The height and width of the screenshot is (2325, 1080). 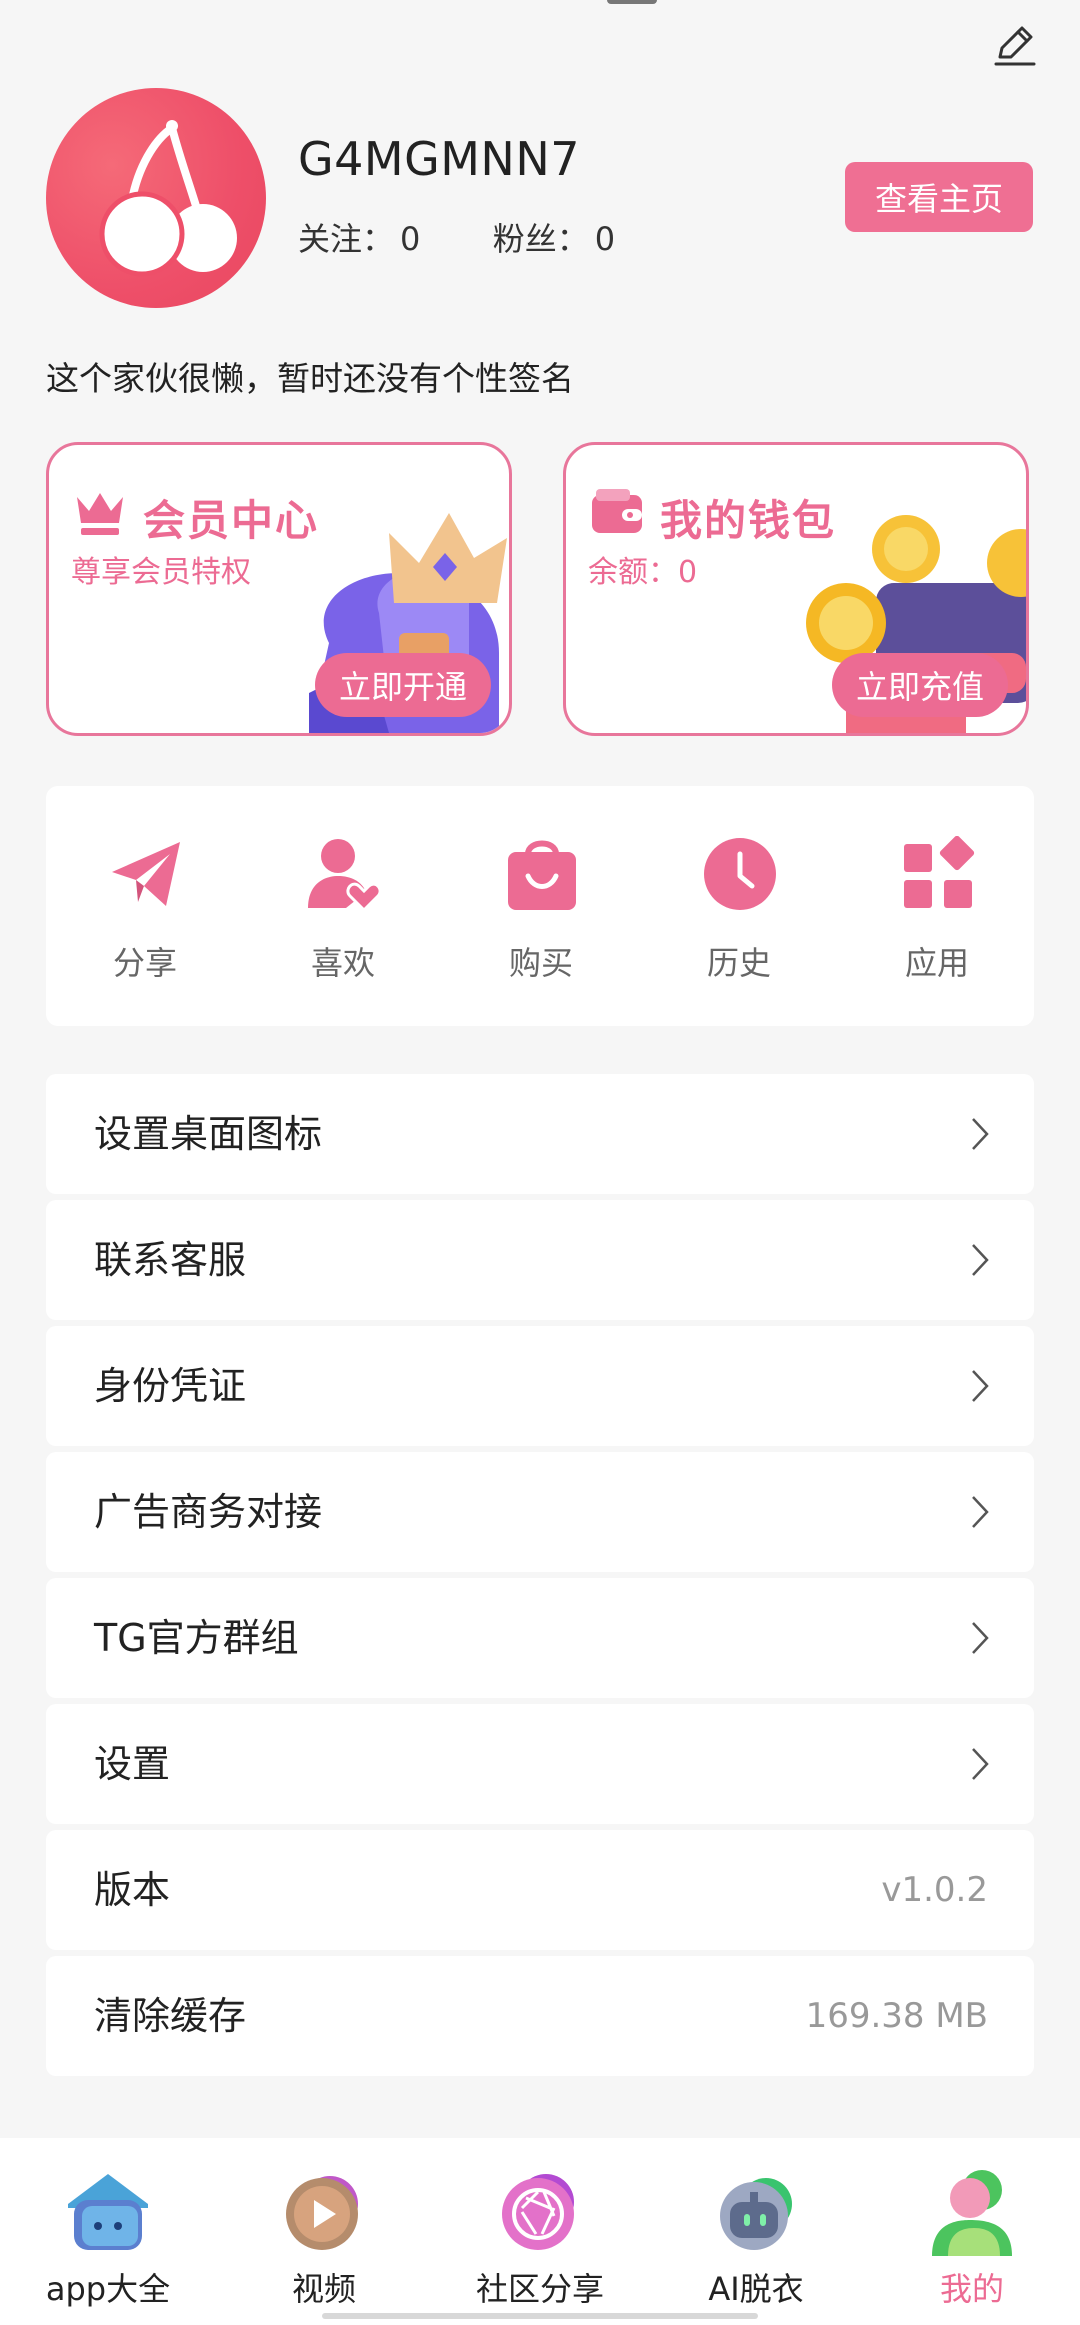 I want to click on tab-ai: AI脱衣, so click(x=756, y=2231).